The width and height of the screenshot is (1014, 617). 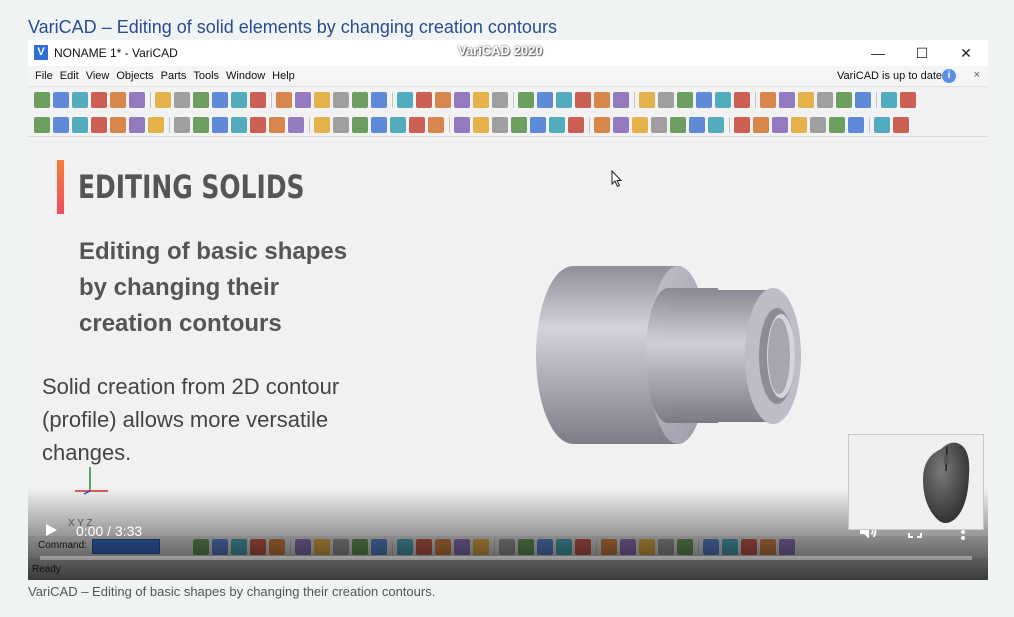 What do you see at coordinates (286, 76) in the screenshot?
I see `menu-help: Help` at bounding box center [286, 76].